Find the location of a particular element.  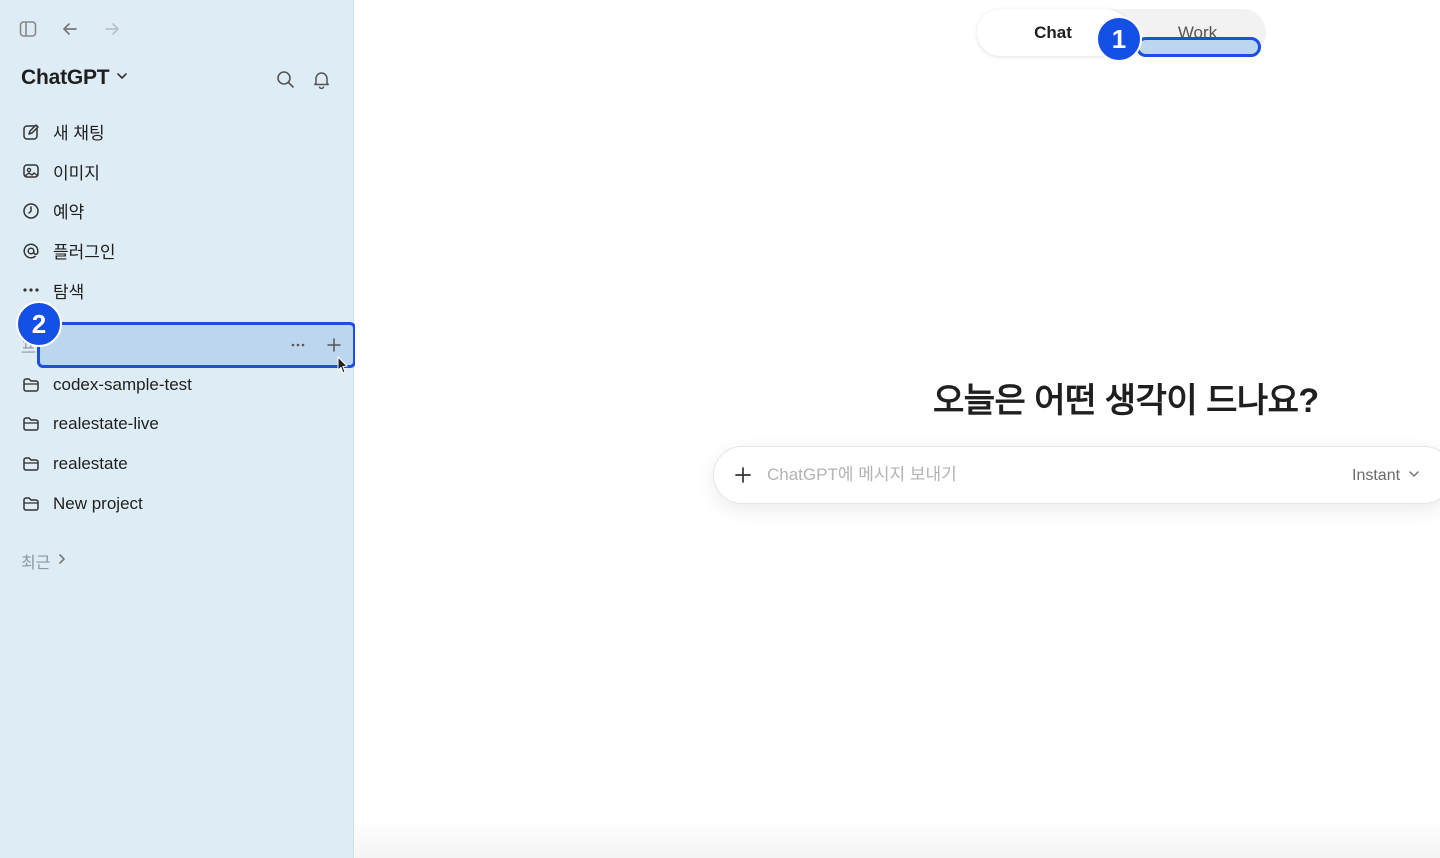

back-arrow-icon is located at coordinates (70, 29).